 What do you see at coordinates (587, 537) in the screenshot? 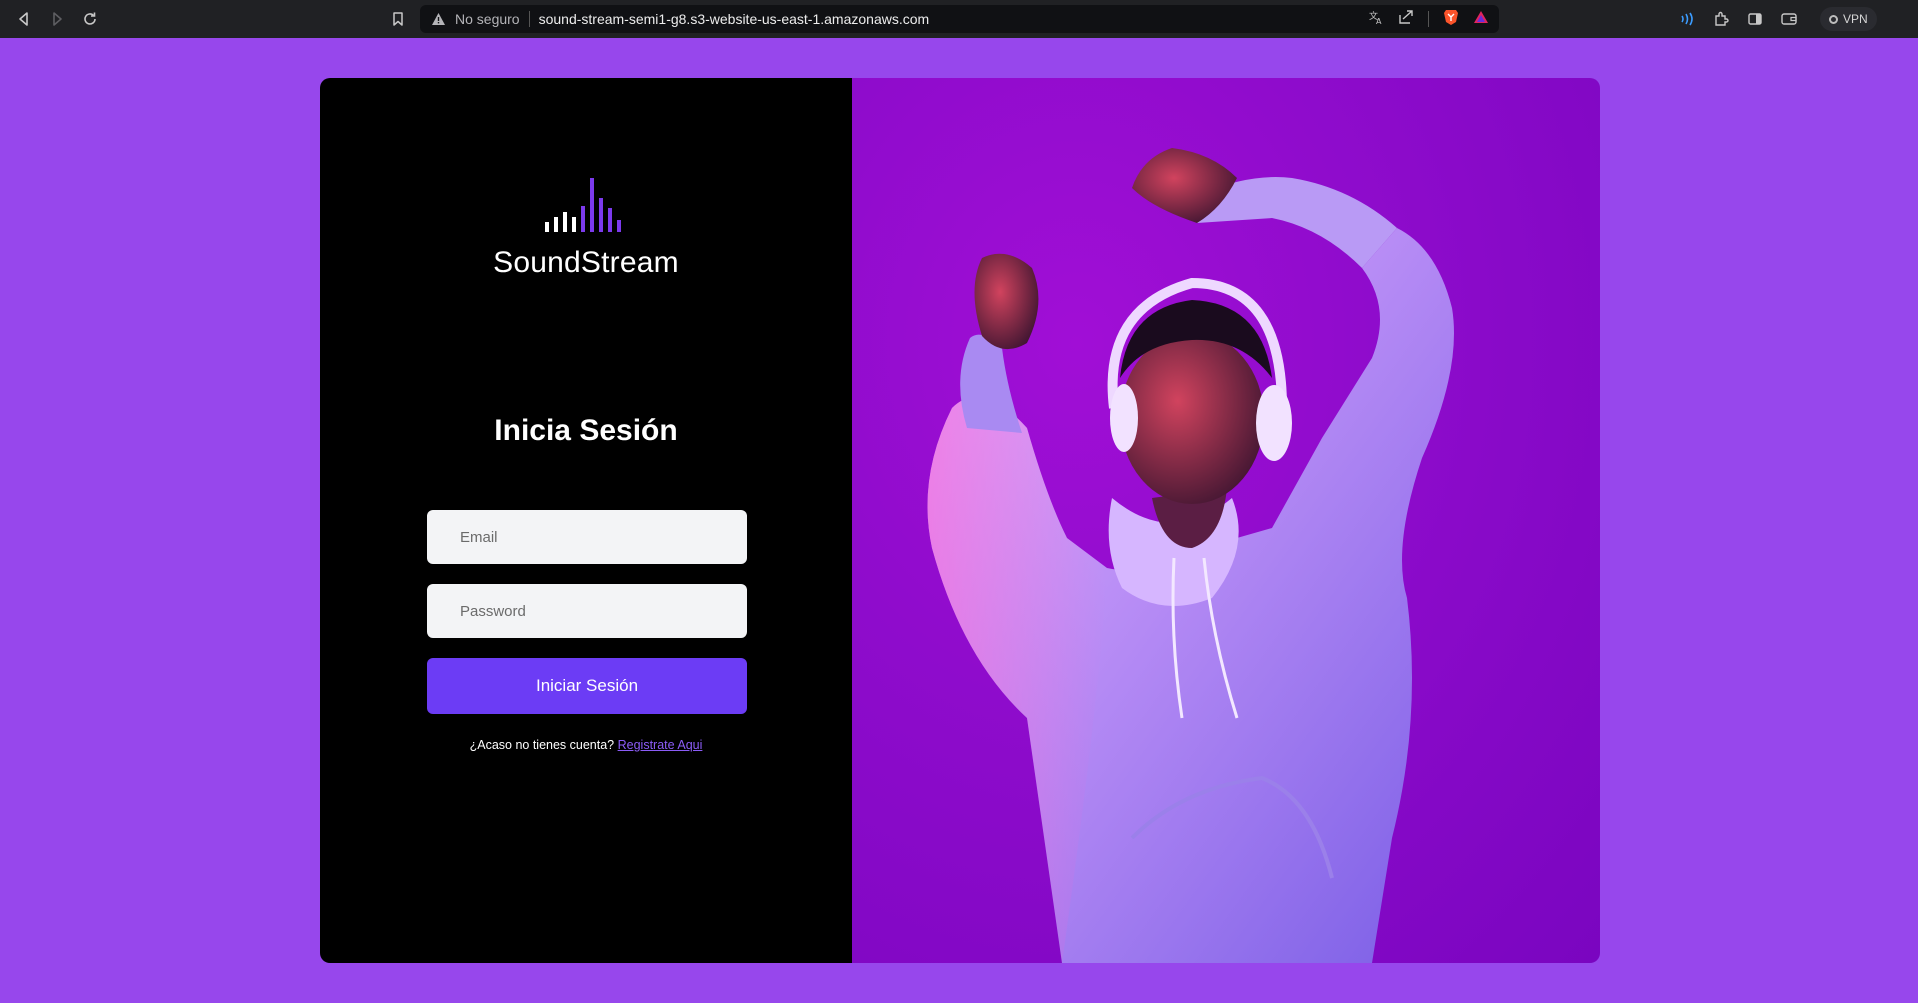
I see `email-field` at bounding box center [587, 537].